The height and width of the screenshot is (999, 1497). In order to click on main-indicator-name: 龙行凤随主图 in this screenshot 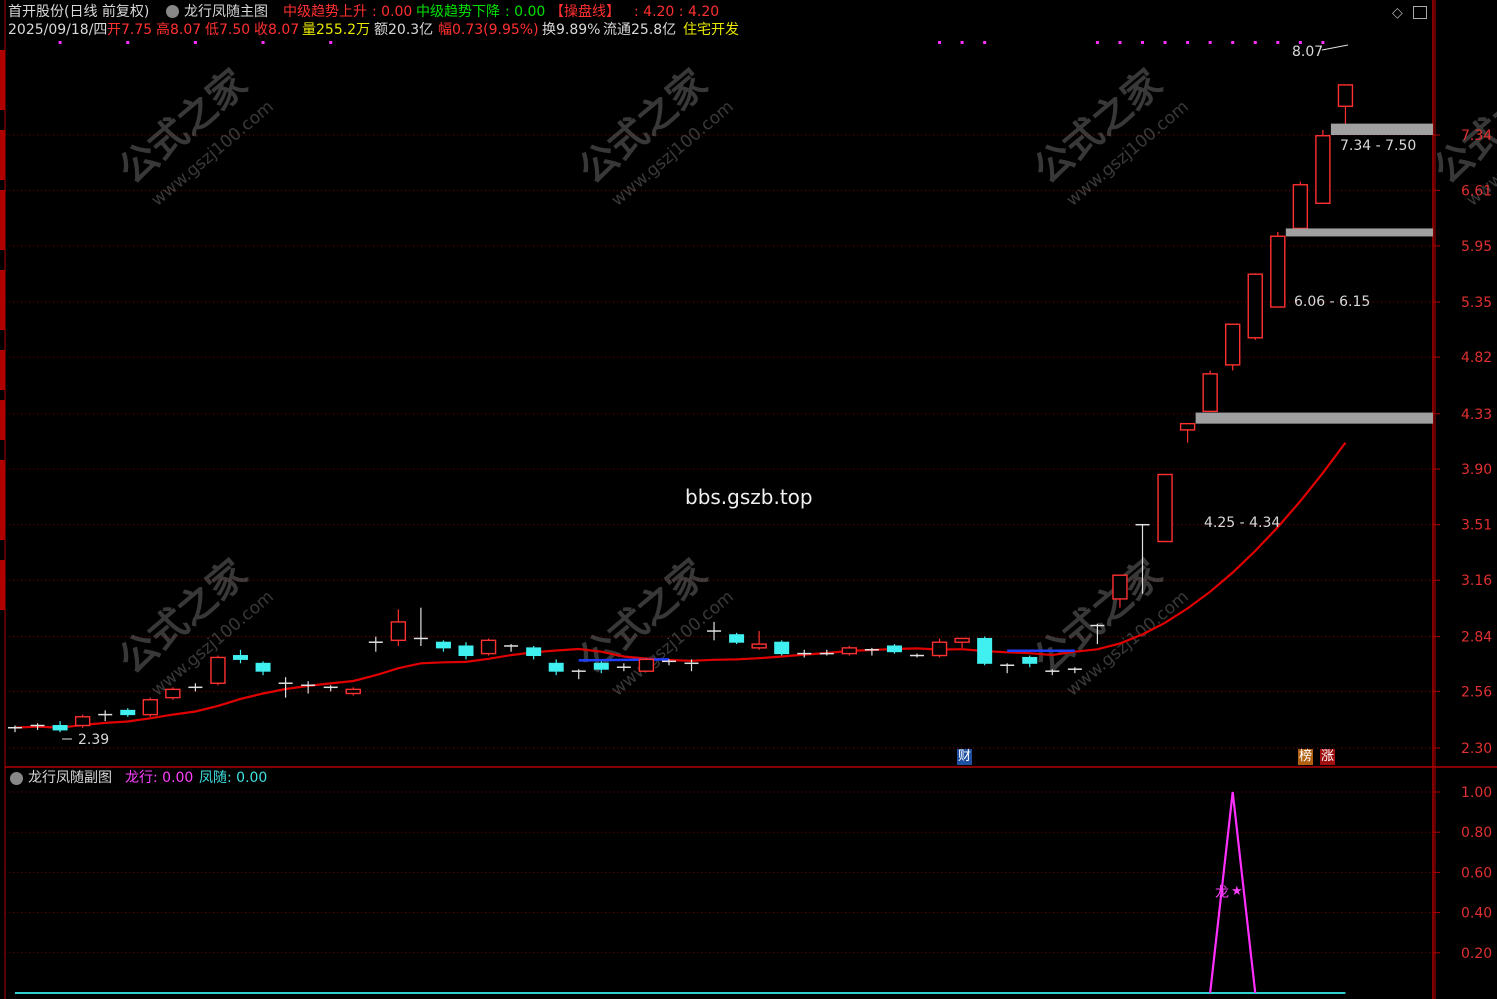, I will do `click(226, 12)`.